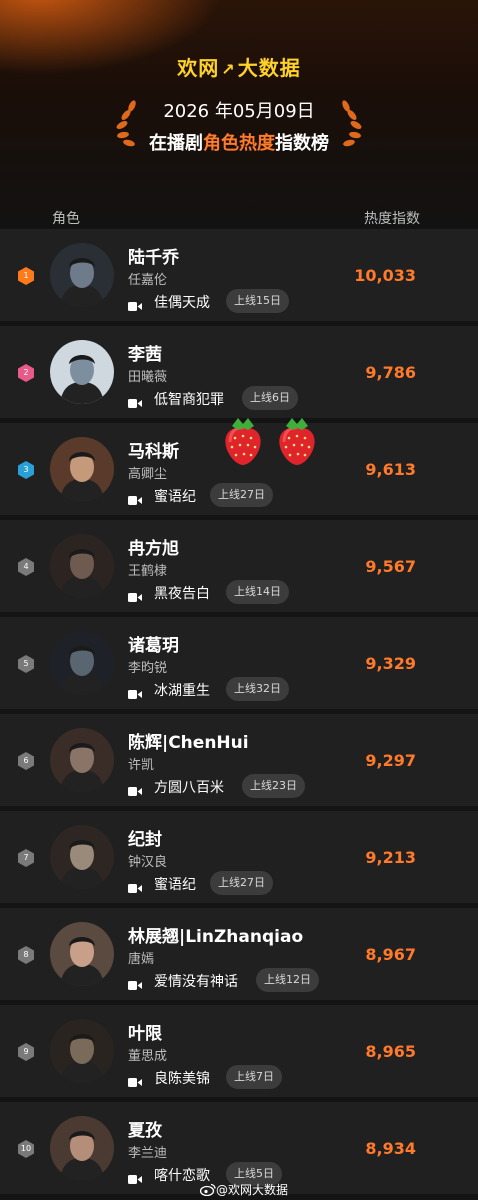 Image resolution: width=478 pixels, height=1200 pixels. Describe the element at coordinates (176, 143) in the screenshot. I see `title-prefix: 在播剧` at that location.